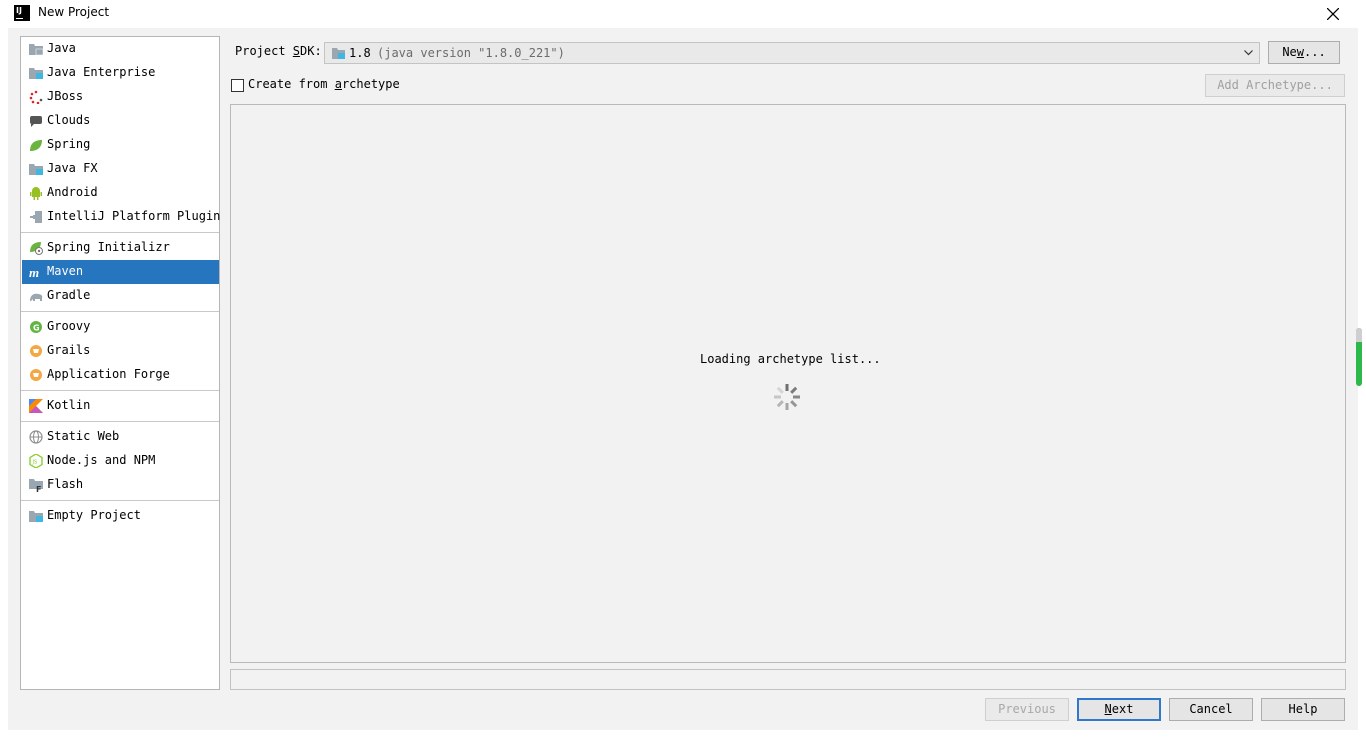 The width and height of the screenshot is (1366, 738). Describe the element at coordinates (36, 351) in the screenshot. I see `grails-icon` at that location.